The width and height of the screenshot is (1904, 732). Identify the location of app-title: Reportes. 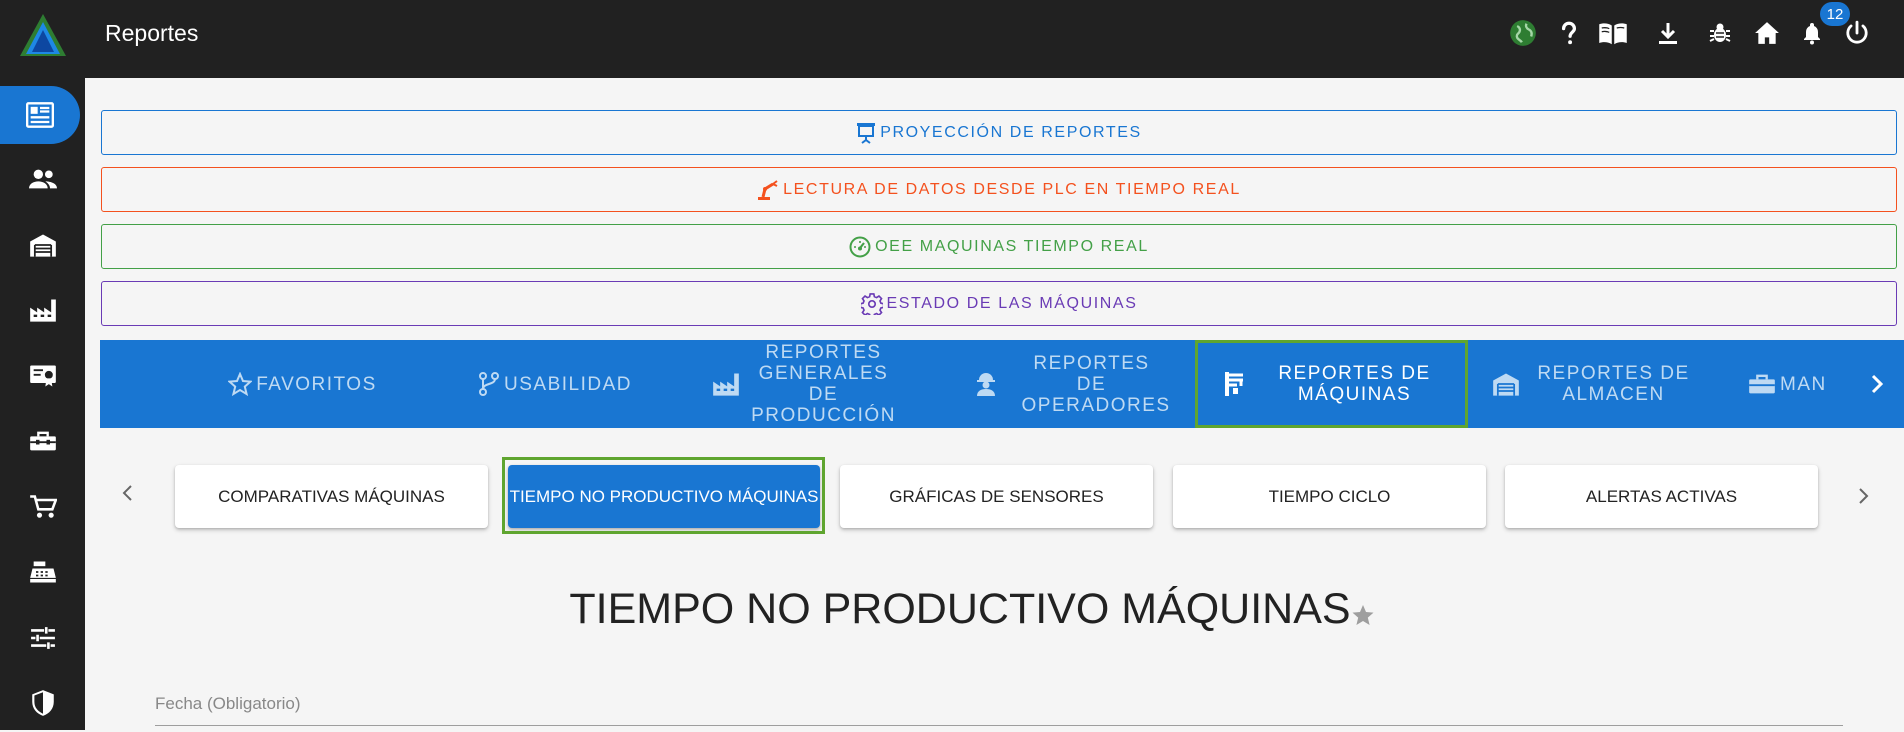
(152, 33).